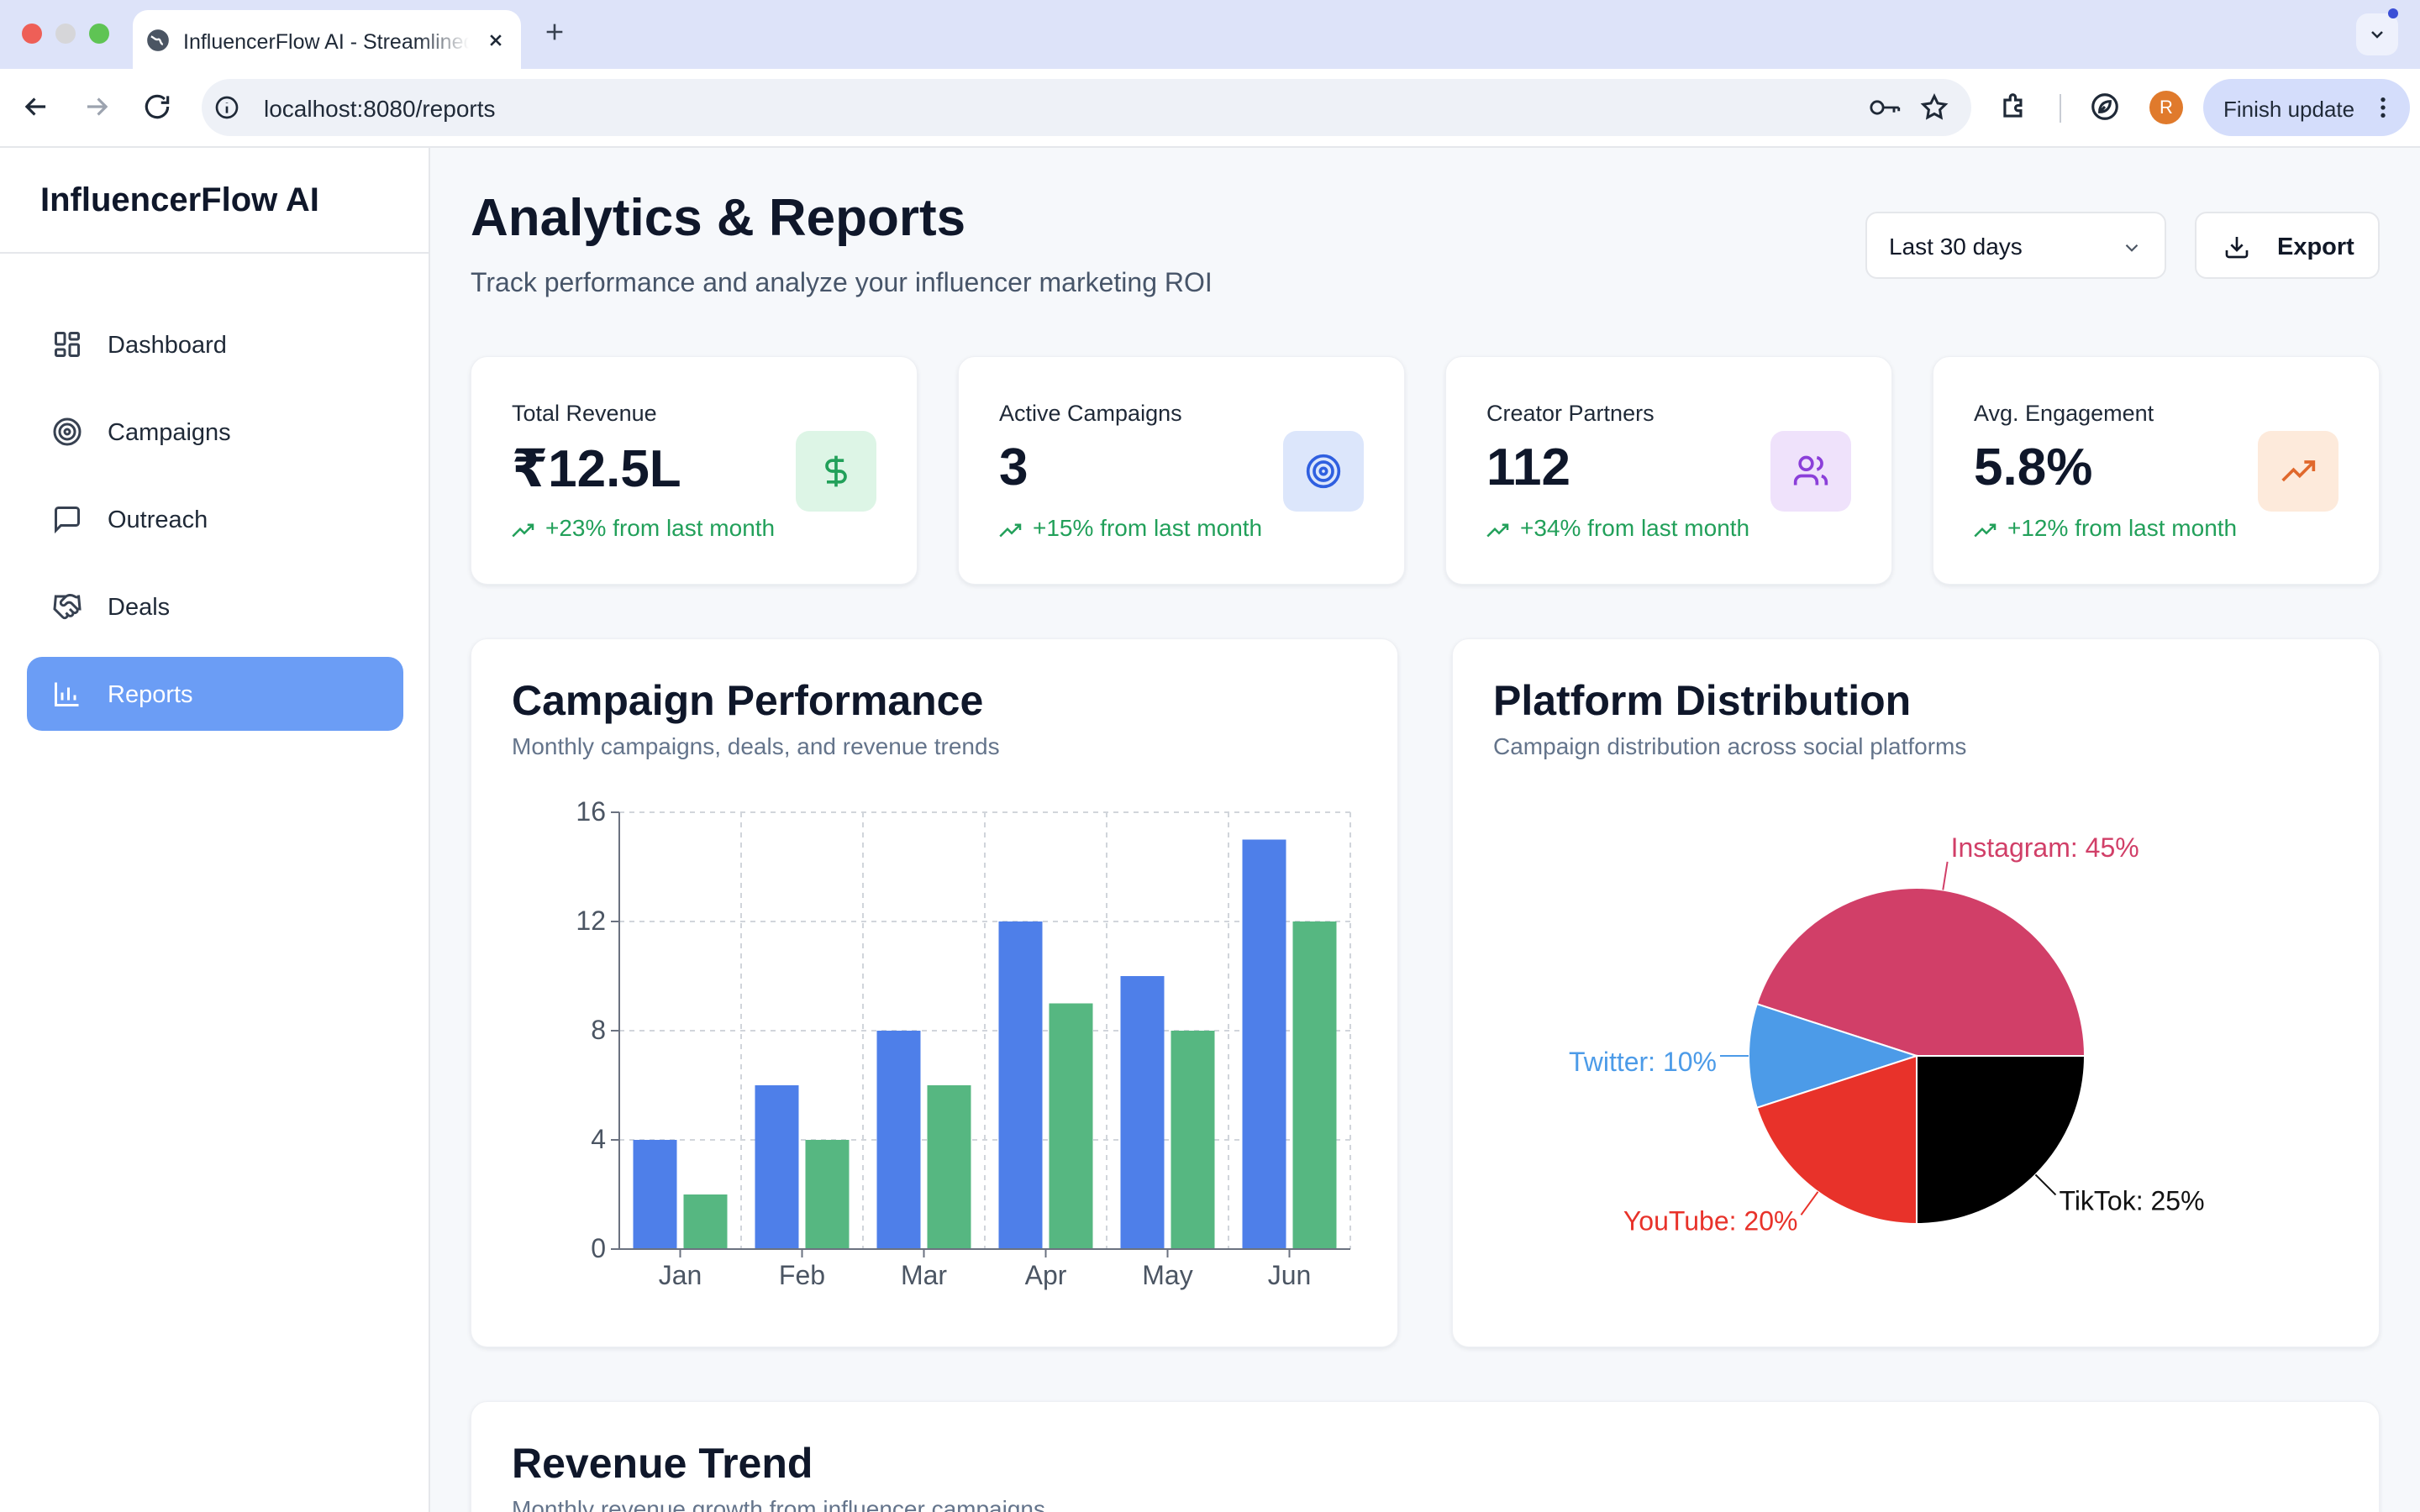  What do you see at coordinates (1710, 1220) in the screenshot?
I see `pie-slice-youtube-label: YouTube: 20%` at bounding box center [1710, 1220].